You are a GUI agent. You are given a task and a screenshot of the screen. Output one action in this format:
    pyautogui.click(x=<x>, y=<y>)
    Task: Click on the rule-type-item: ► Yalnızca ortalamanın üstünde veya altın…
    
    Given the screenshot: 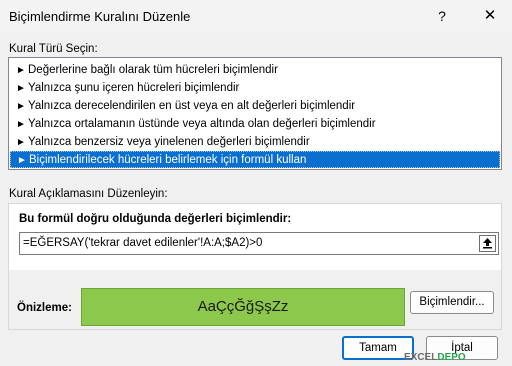 What is the action you would take?
    pyautogui.click(x=255, y=124)
    